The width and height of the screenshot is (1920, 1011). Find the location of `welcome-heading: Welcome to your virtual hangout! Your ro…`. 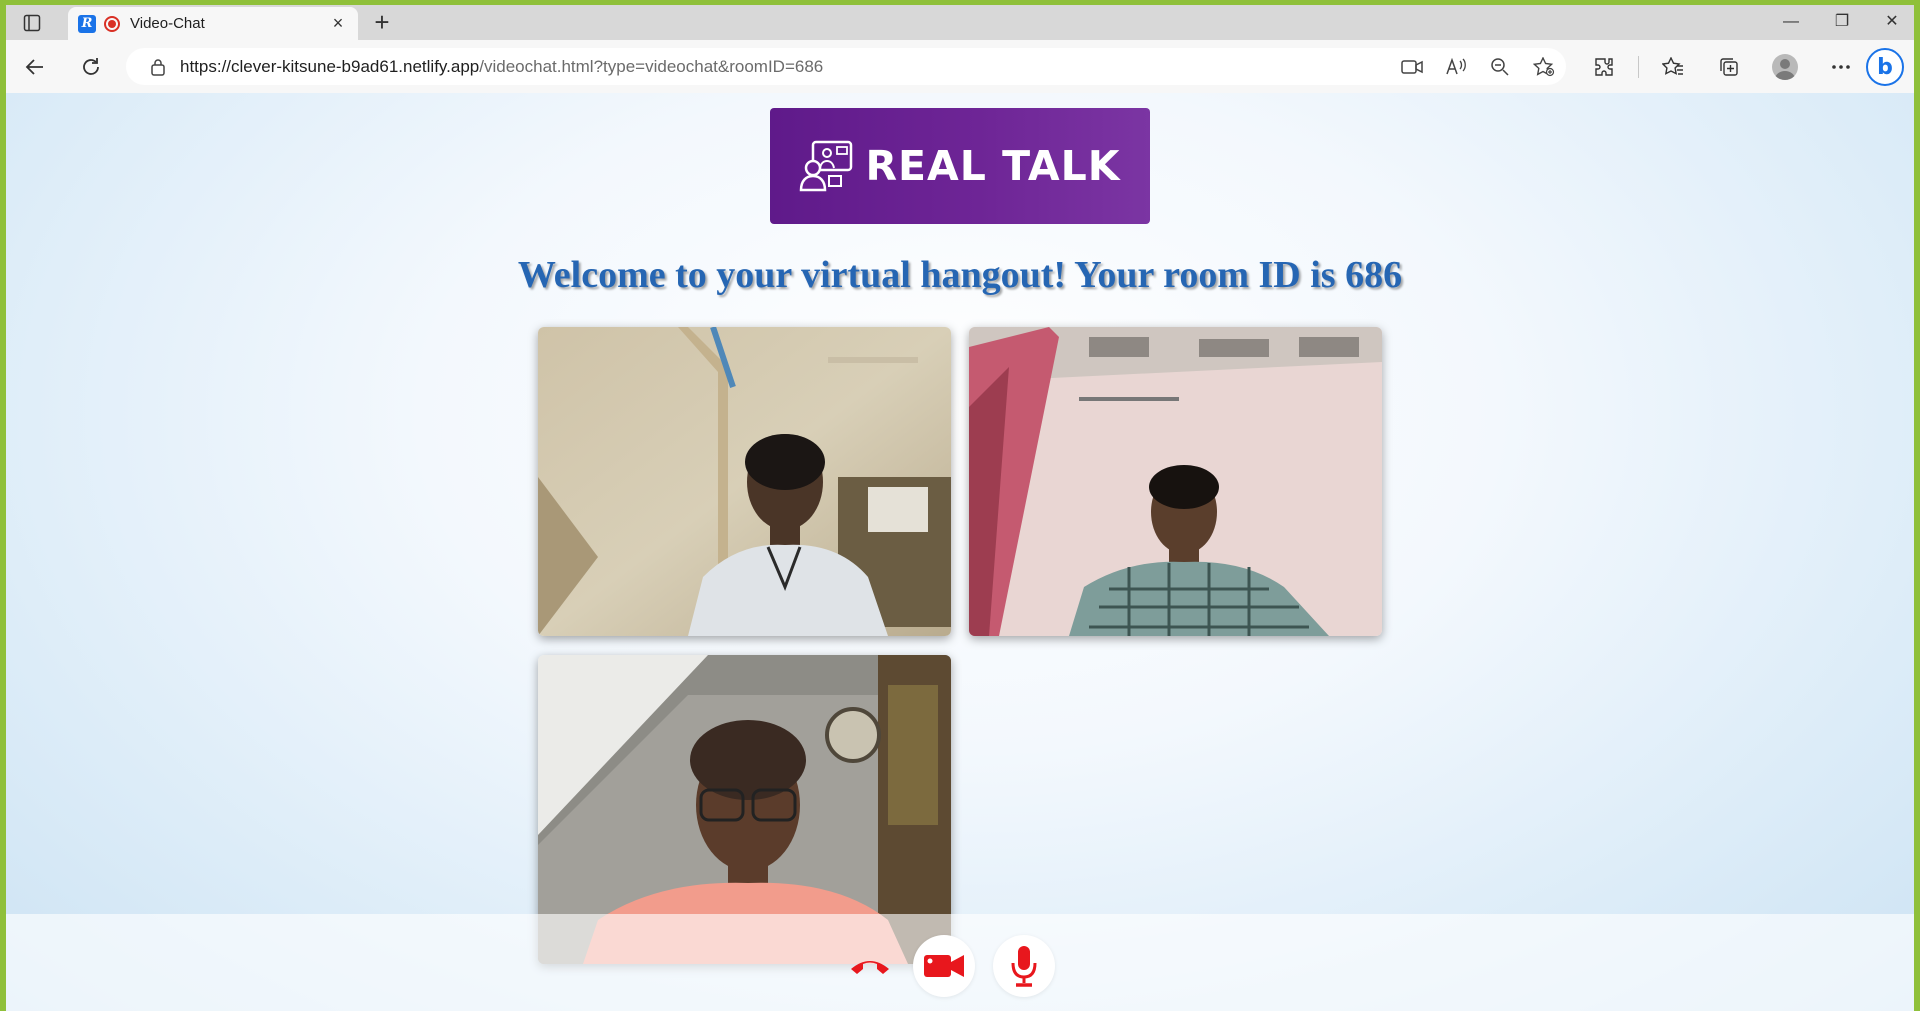

welcome-heading: Welcome to your virtual hangout! Your ro… is located at coordinates (960, 275).